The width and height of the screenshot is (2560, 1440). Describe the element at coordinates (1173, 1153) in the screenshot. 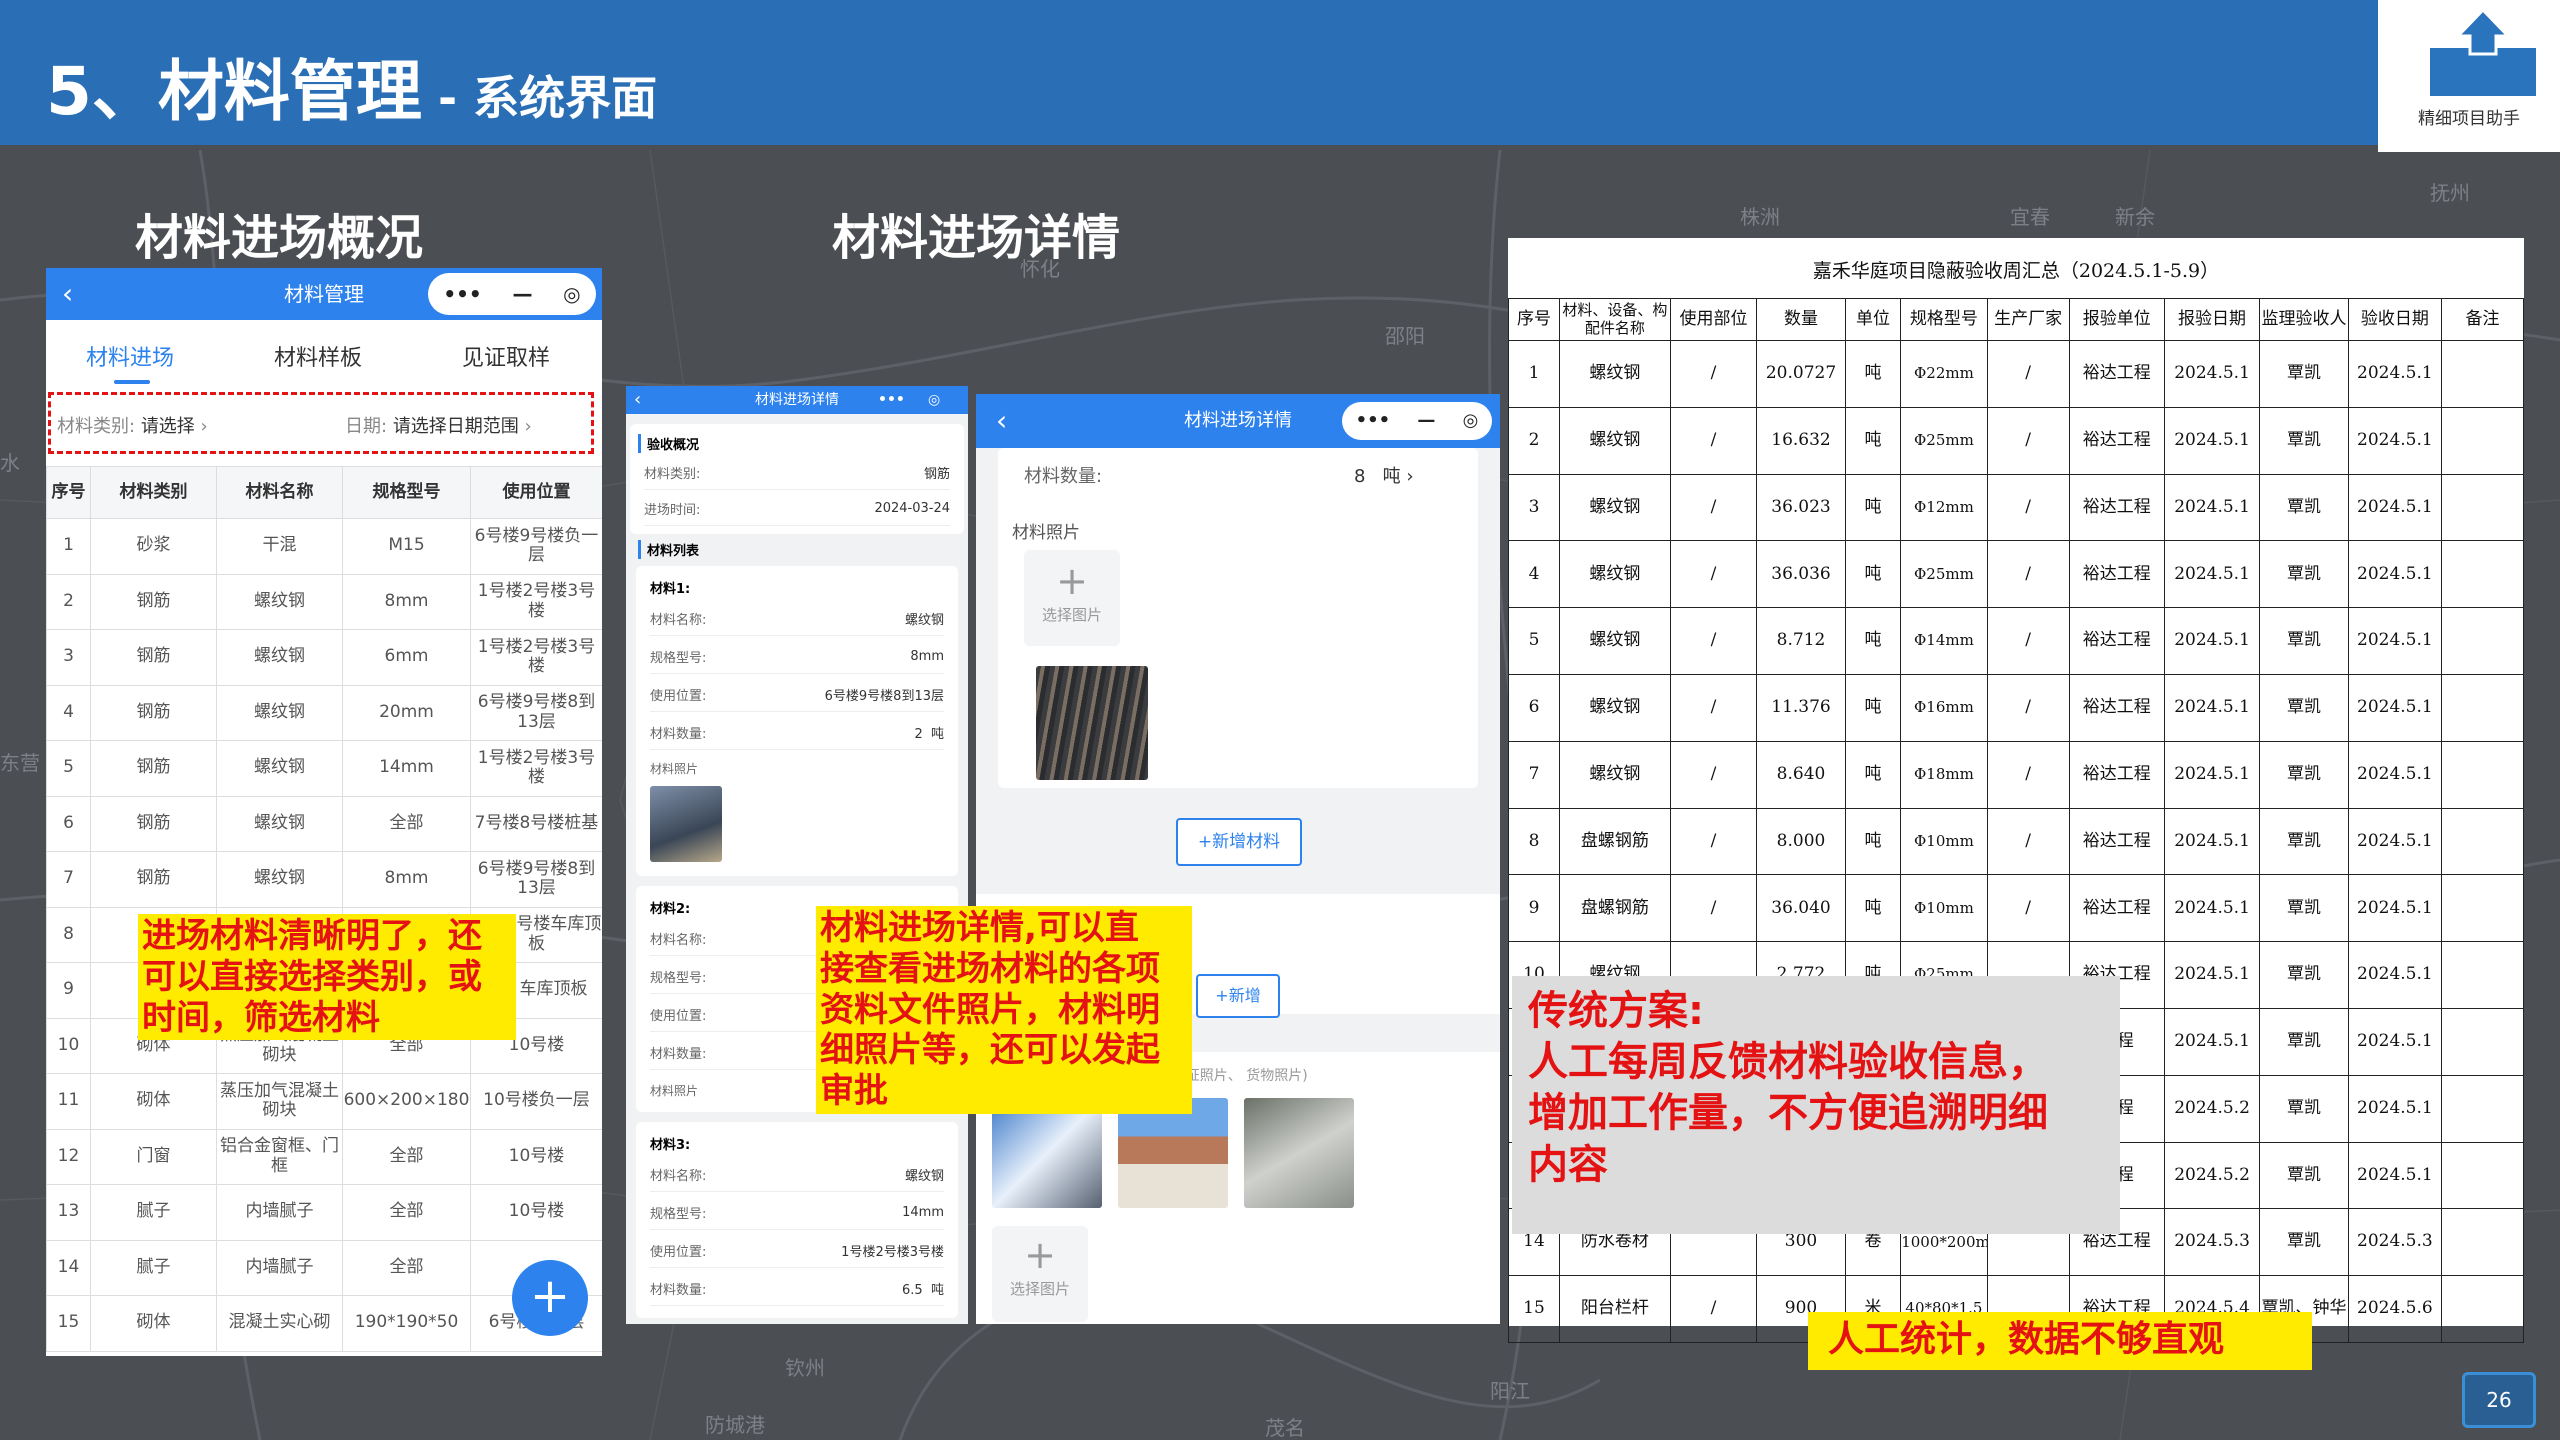

I see `witness-photo` at that location.